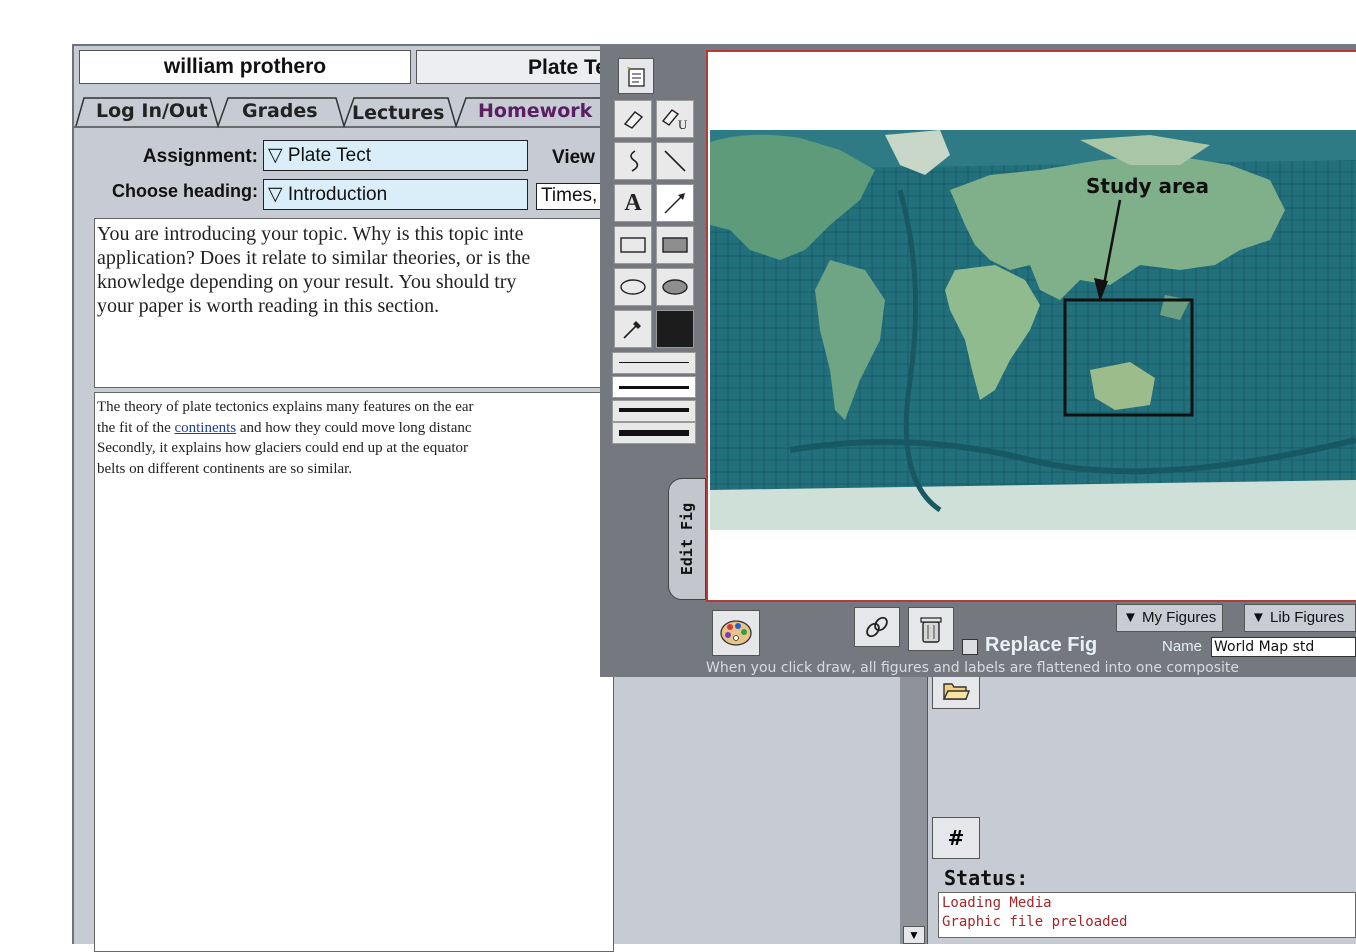 This screenshot has height=952, width=1356. I want to click on tab-bar: Log In/Out Grades Lectures Homework, so click(339, 112).